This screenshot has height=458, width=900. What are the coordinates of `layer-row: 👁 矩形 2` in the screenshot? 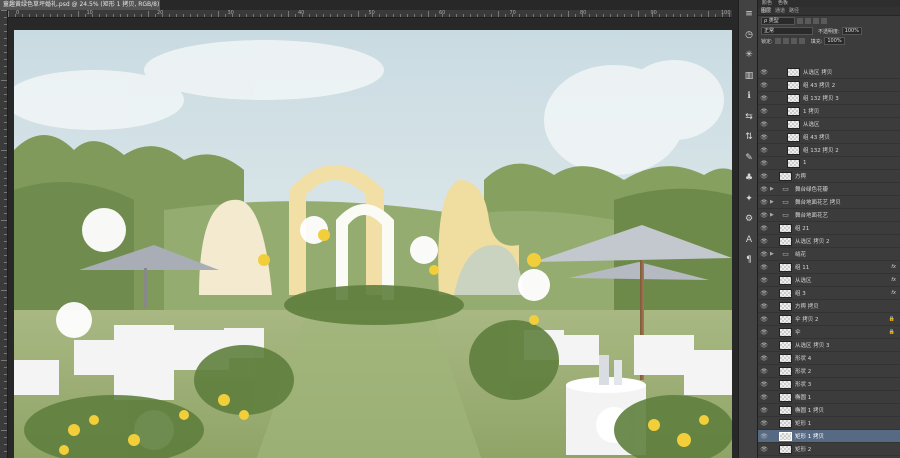 It's located at (829, 449).